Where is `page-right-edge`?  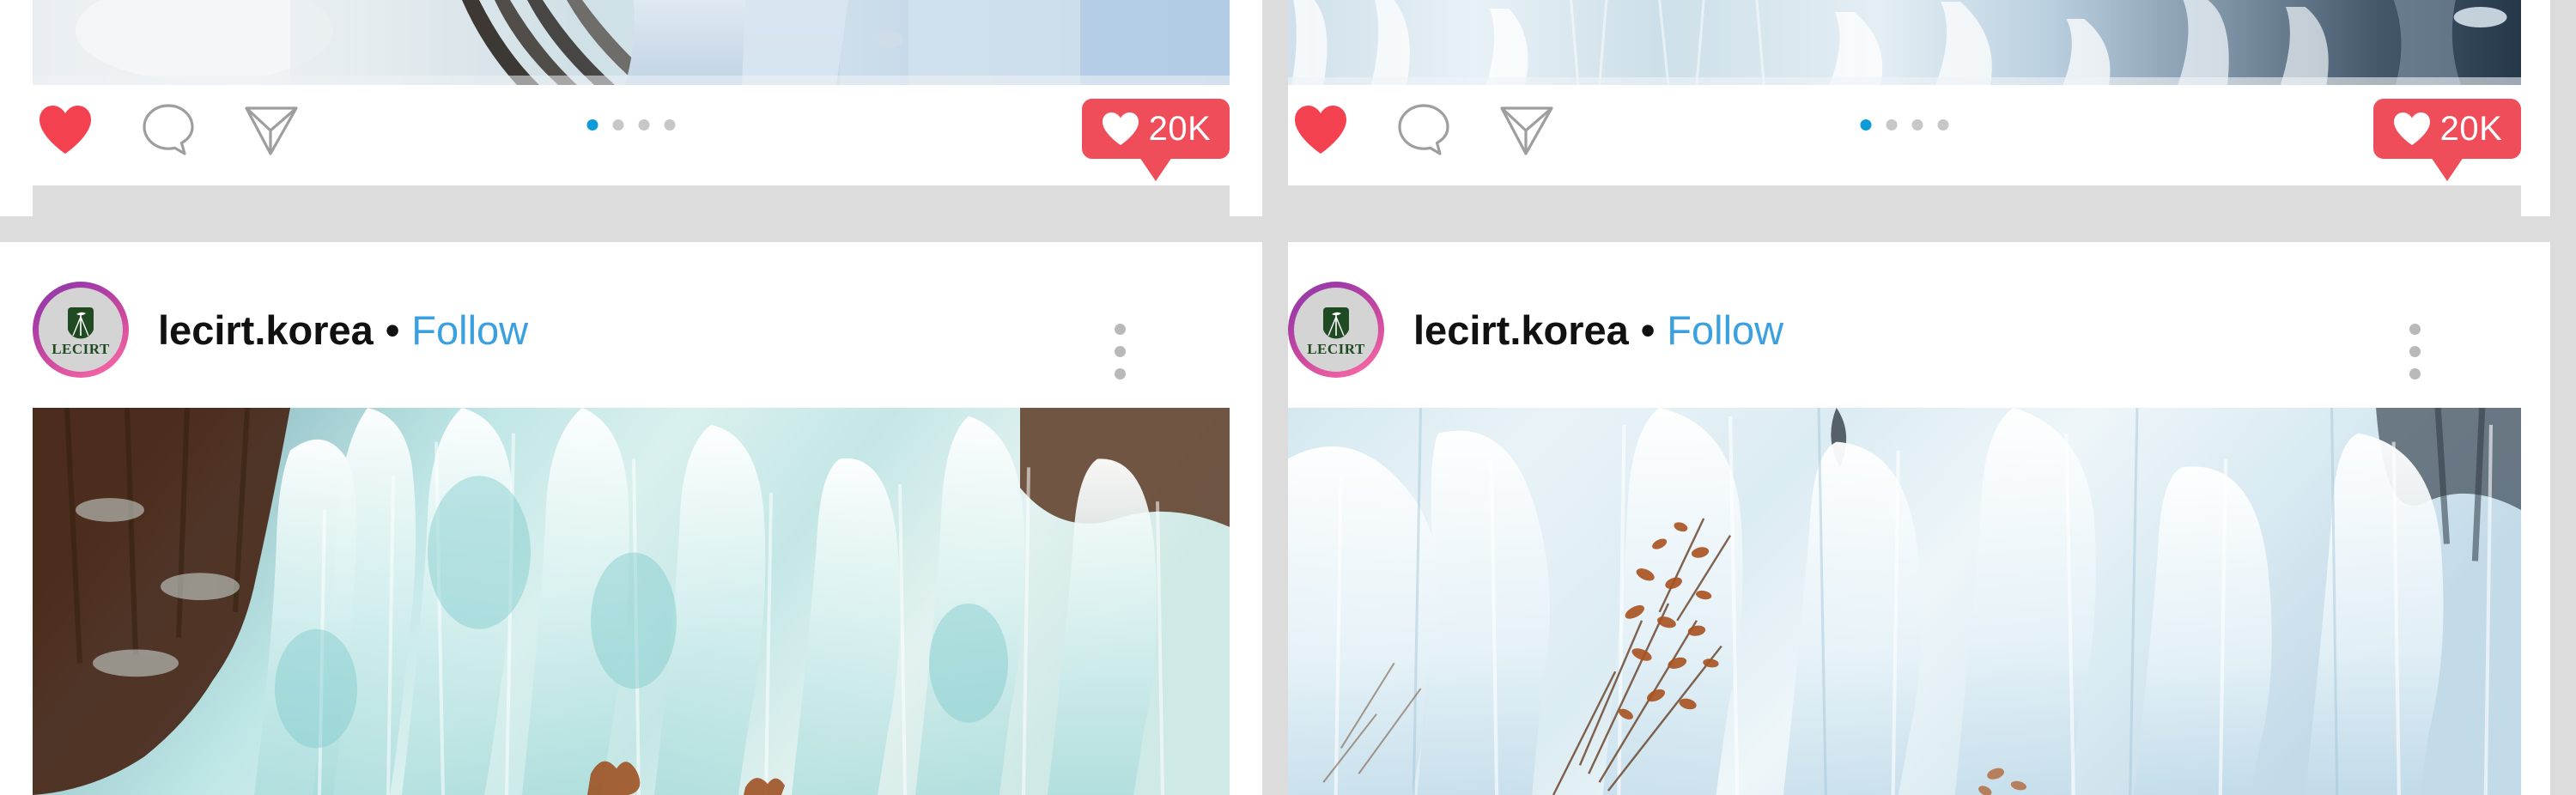 page-right-edge is located at coordinates (2574, 397).